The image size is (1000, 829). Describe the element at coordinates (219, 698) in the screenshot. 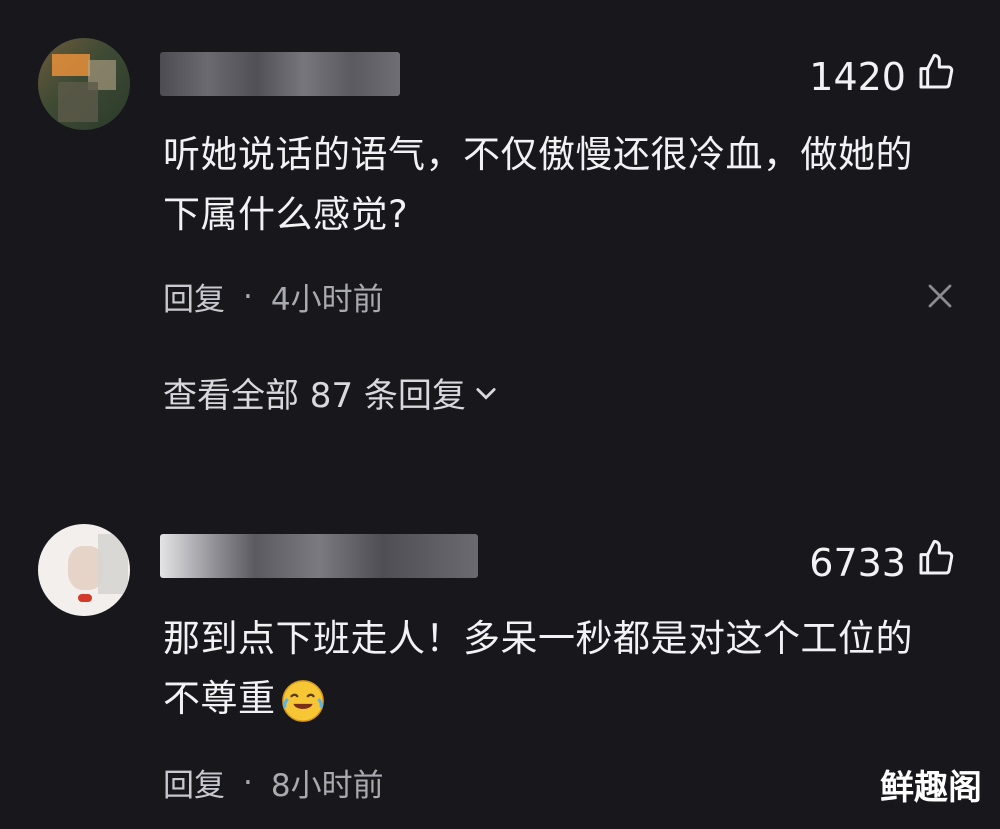

I see `comment-text-line-content: 不尊重` at that location.